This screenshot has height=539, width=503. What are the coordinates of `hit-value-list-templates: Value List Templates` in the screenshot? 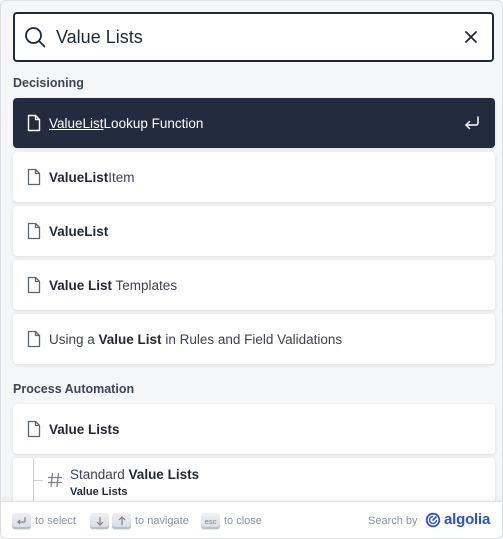 It's located at (254, 285).